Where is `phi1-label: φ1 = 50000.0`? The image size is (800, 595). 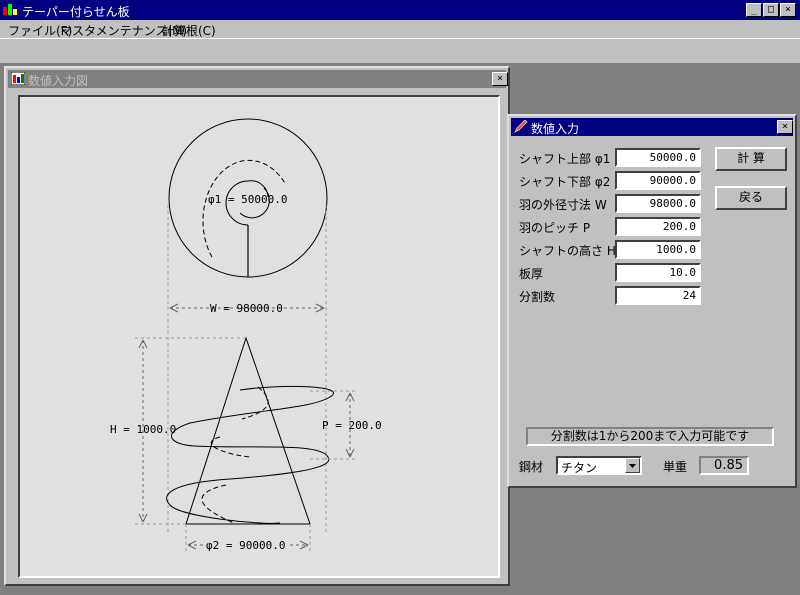
phi1-label: φ1 = 50000.0 is located at coordinates (247, 199).